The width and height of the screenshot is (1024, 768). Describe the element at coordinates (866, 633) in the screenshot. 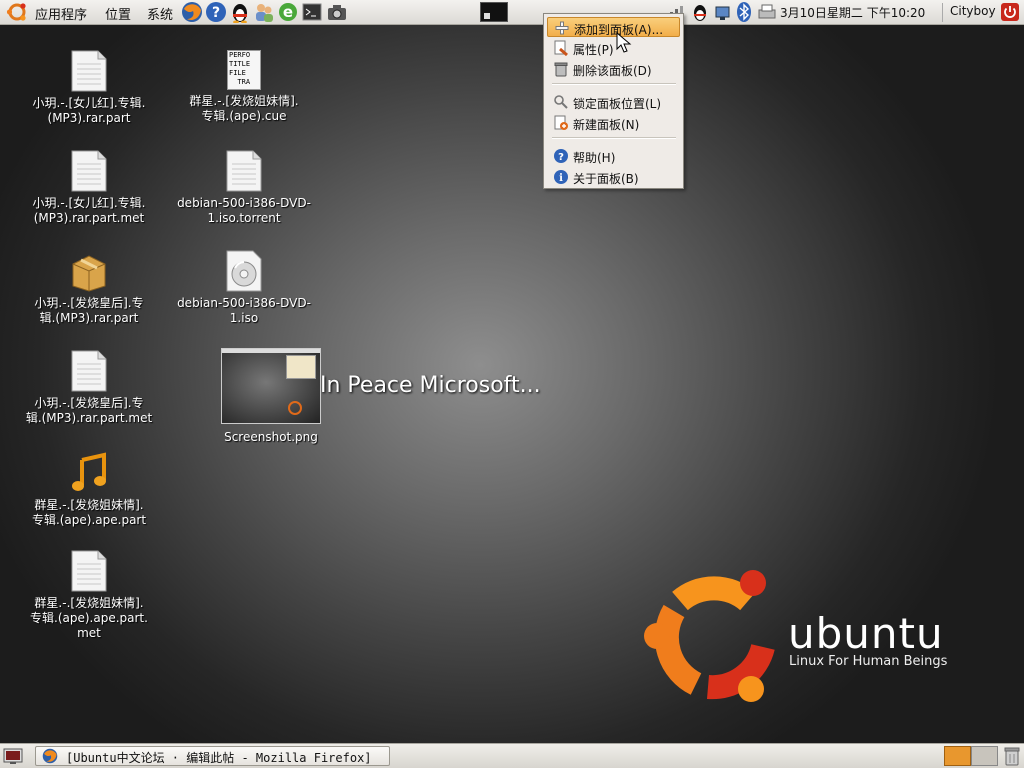

I see `ubuntu-wordmark: ubuntu` at that location.